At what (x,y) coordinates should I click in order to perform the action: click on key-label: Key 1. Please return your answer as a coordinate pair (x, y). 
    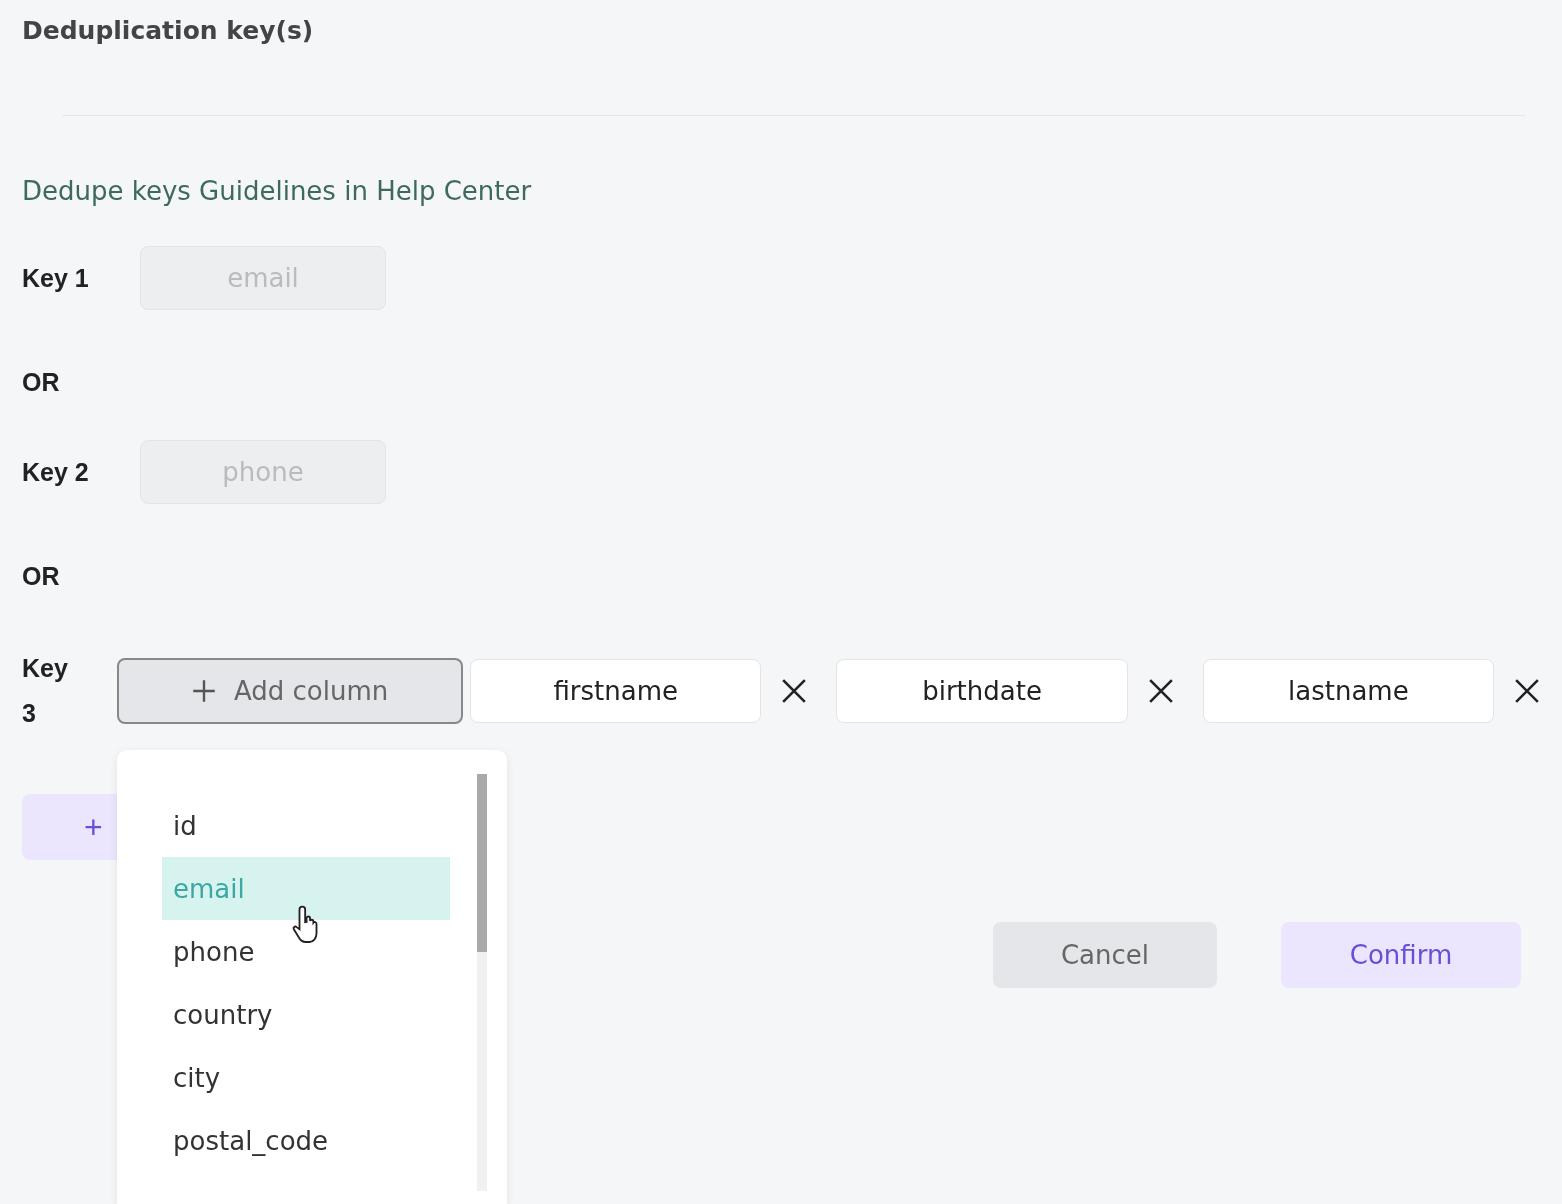
    Looking at the image, I should click on (56, 278).